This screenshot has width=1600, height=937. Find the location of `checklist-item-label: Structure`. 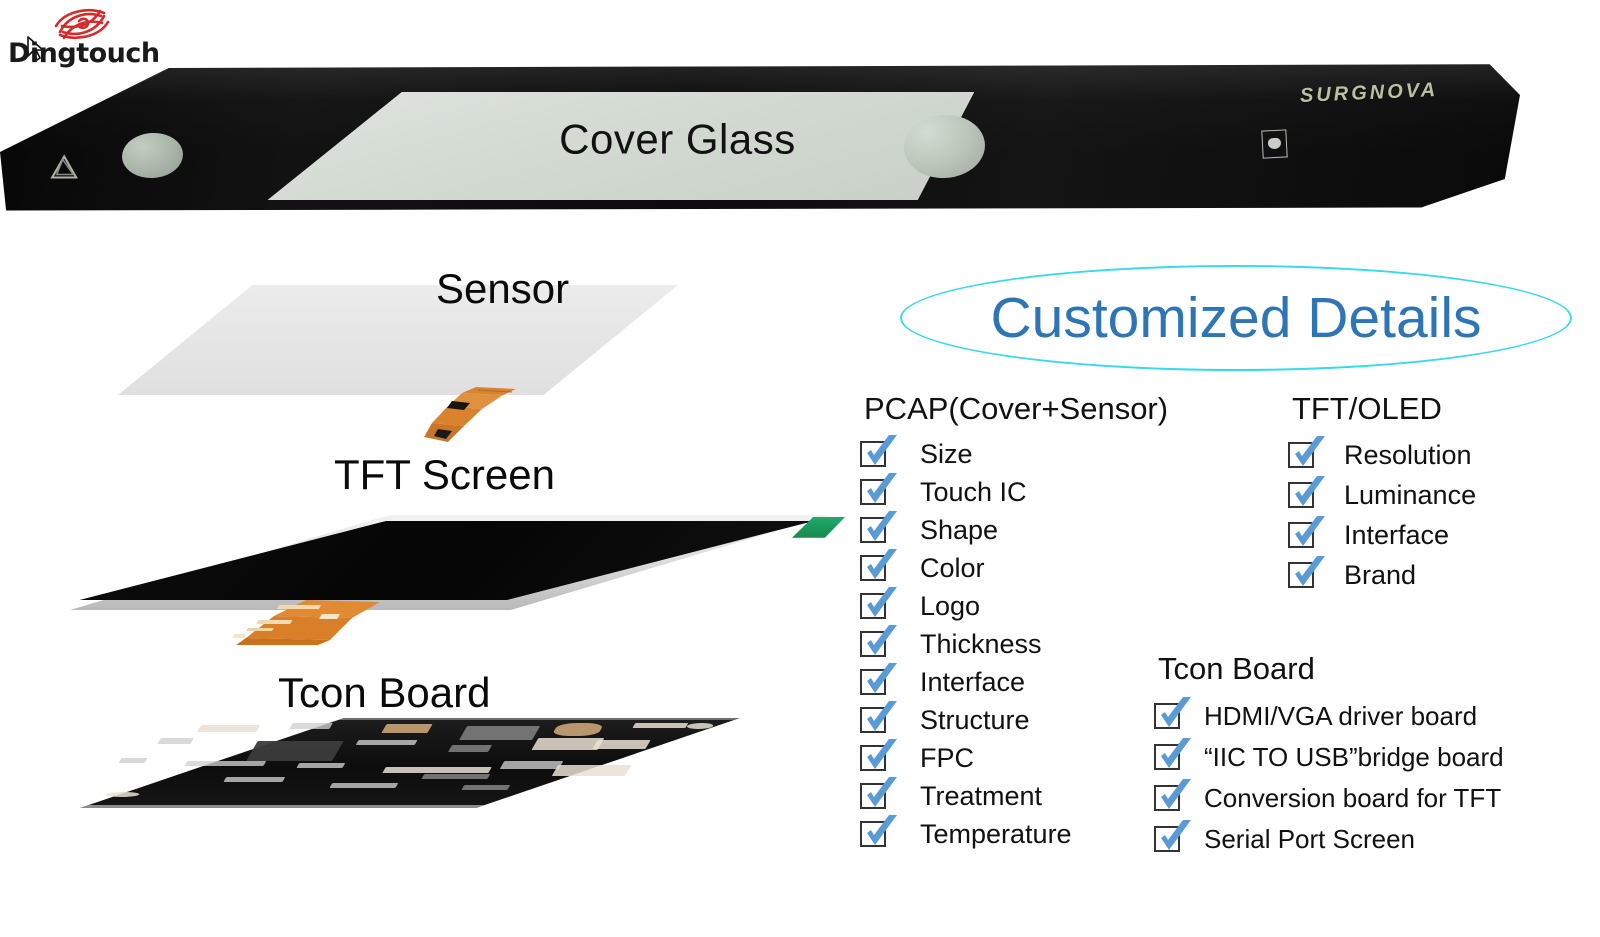

checklist-item-label: Structure is located at coordinates (975, 719).